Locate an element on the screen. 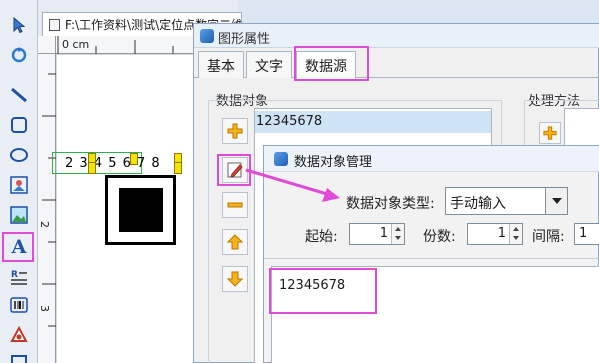 The width and height of the screenshot is (599, 363). dialog-title: 图形属性 is located at coordinates (244, 39).